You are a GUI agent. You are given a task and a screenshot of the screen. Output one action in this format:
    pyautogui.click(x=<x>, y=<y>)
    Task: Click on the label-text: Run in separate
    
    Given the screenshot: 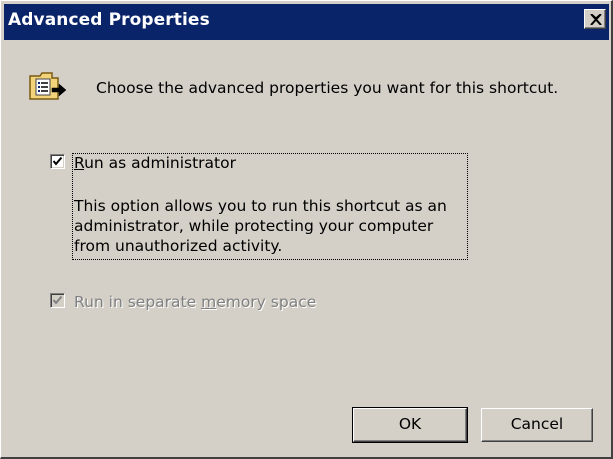 What is the action you would take?
    pyautogui.click(x=138, y=302)
    